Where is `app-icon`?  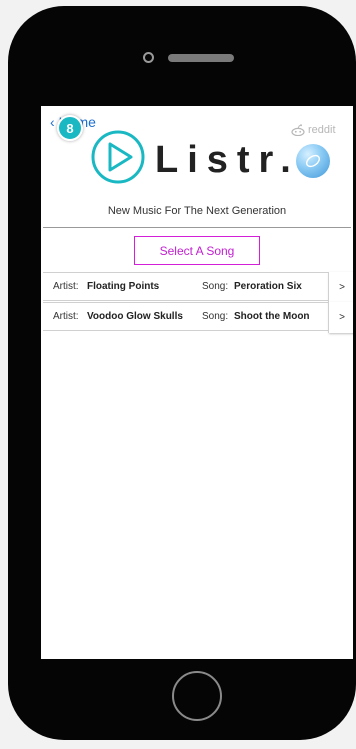
app-icon is located at coordinates (313, 161).